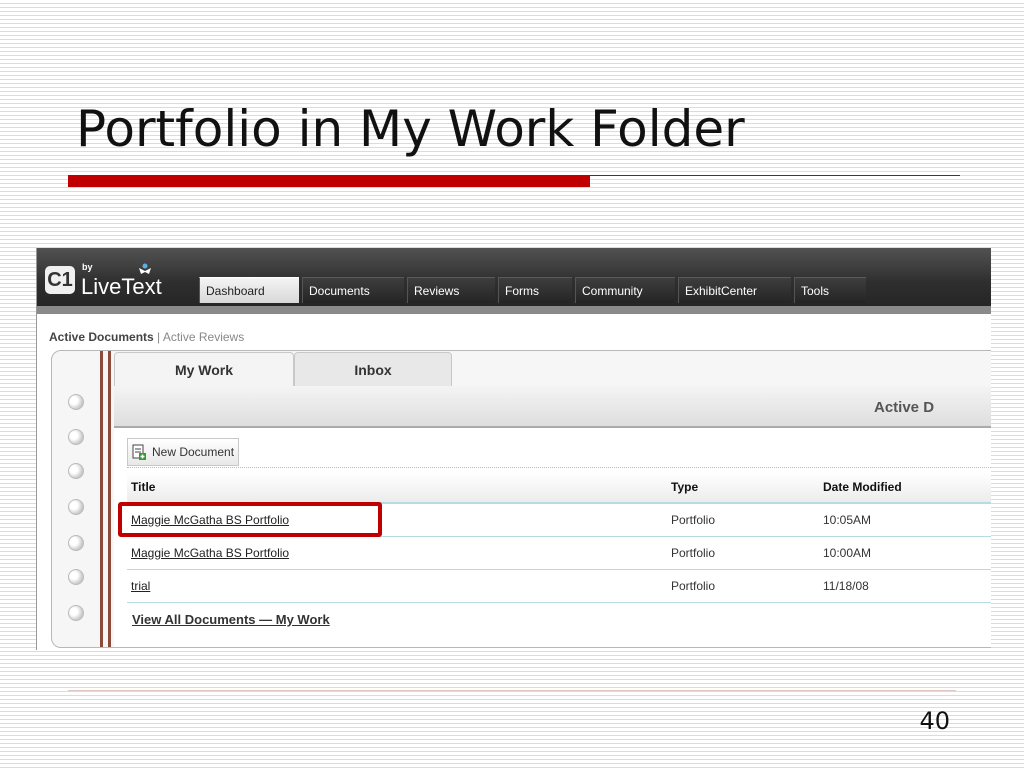  What do you see at coordinates (373, 369) in the screenshot?
I see `folder-tab-inbox: Inbox` at bounding box center [373, 369].